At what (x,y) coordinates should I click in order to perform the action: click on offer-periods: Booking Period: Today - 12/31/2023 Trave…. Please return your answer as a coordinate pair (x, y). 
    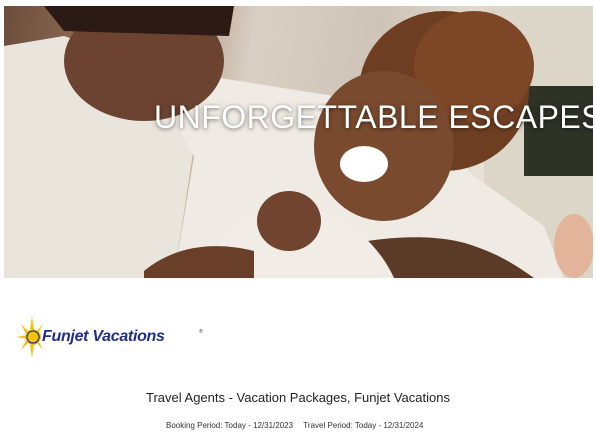
    Looking at the image, I should click on (294, 425).